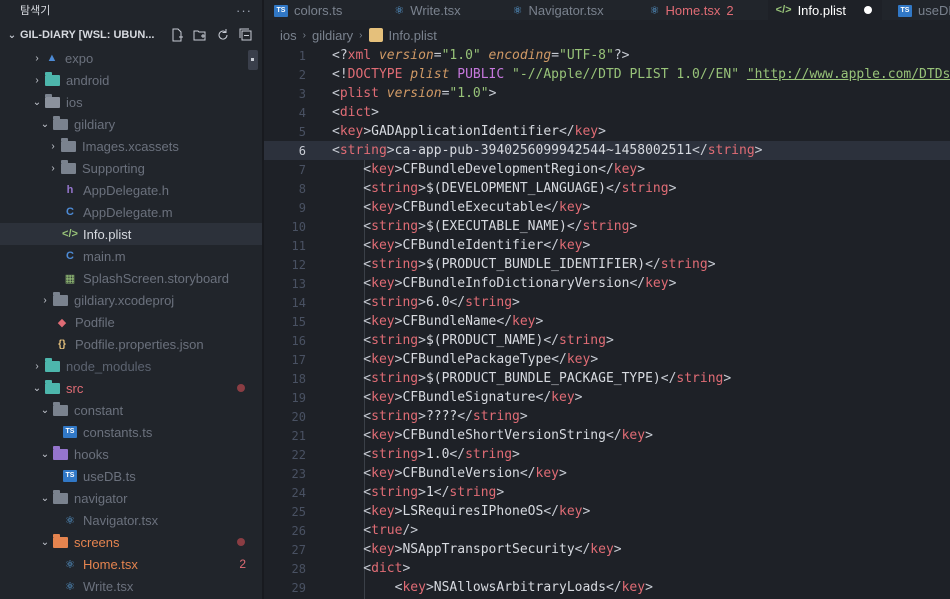 The width and height of the screenshot is (950, 599). What do you see at coordinates (222, 35) in the screenshot?
I see `refresh-icon` at bounding box center [222, 35].